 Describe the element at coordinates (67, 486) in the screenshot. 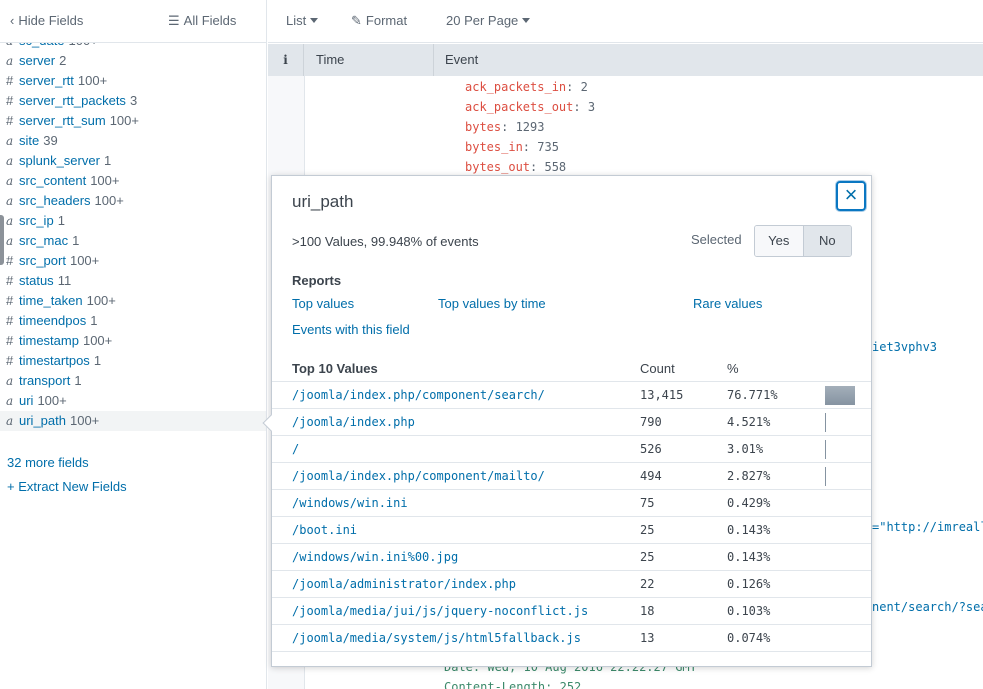

I see `extract-new-fields-link: + Extract New Fields` at that location.